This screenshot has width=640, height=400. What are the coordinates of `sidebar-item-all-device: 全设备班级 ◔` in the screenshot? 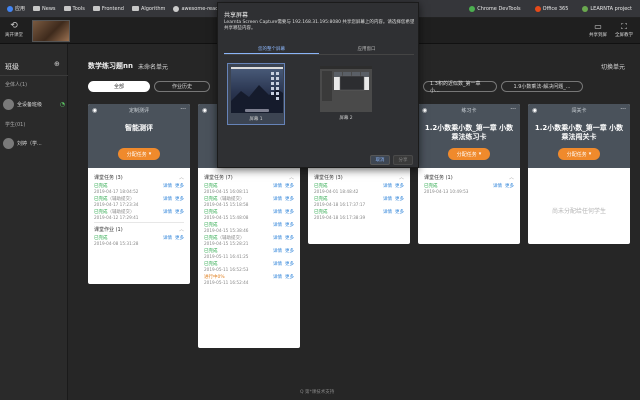 It's located at (34, 104).